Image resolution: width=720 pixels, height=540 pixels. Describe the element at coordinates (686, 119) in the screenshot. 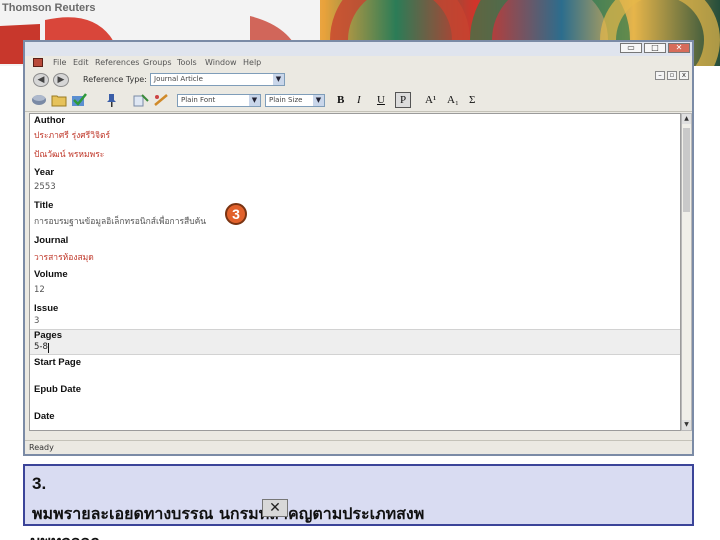

I see `scroll-up-icon: ▲` at that location.